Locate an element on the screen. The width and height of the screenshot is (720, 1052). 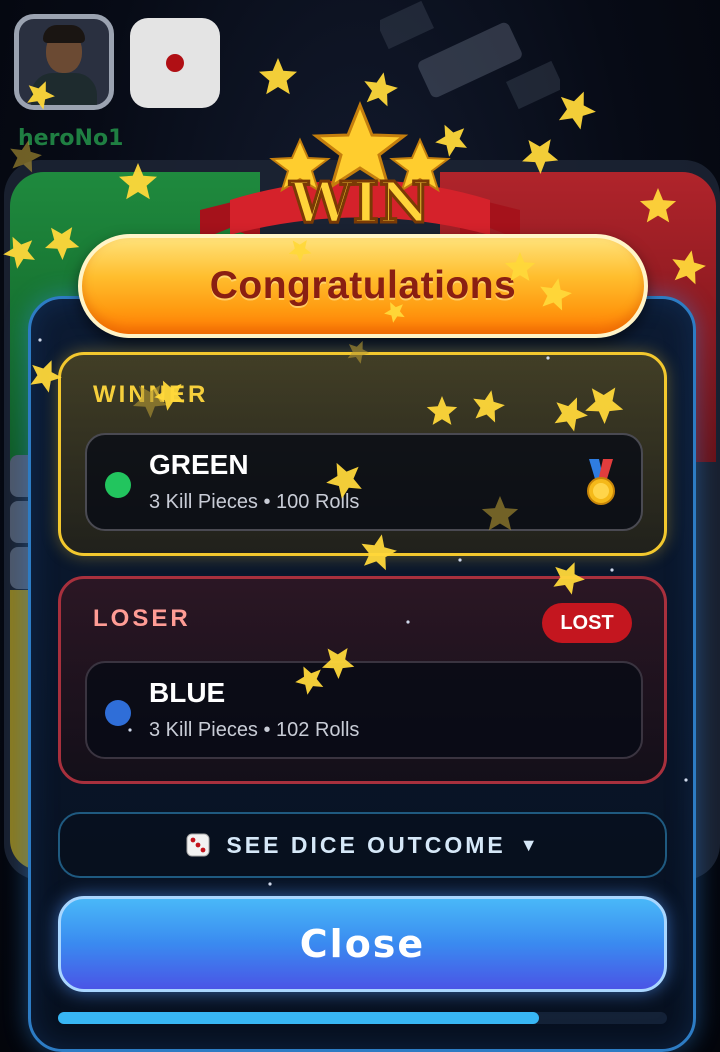
congratulations-banner: Congratulations is located at coordinates (363, 286).